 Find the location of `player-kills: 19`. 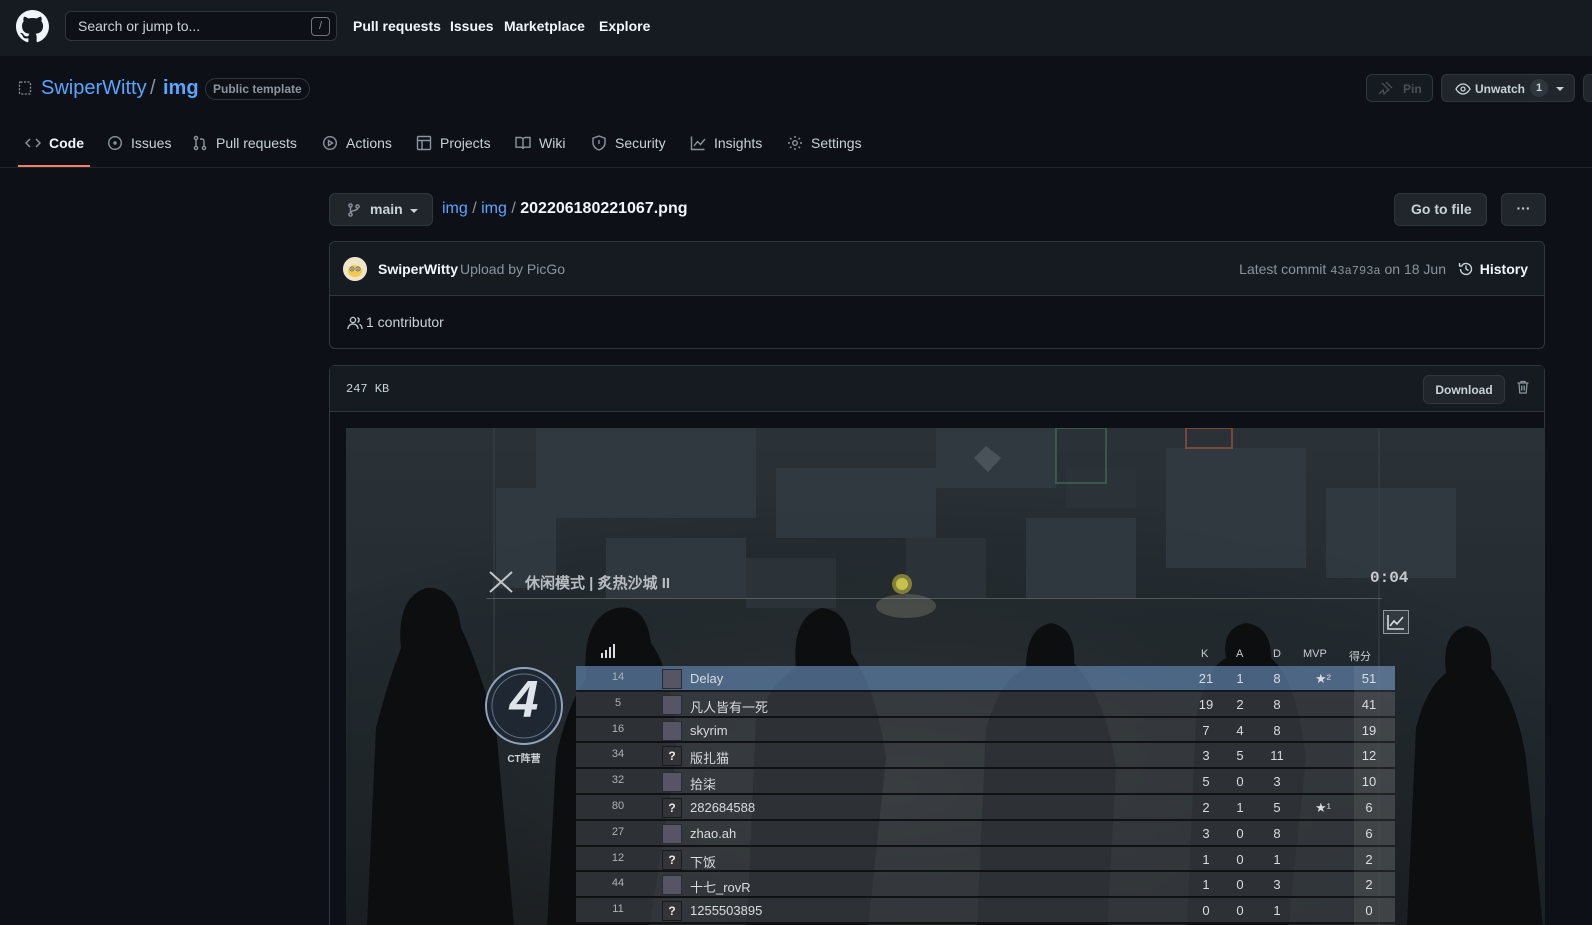

player-kills: 19 is located at coordinates (1206, 704).